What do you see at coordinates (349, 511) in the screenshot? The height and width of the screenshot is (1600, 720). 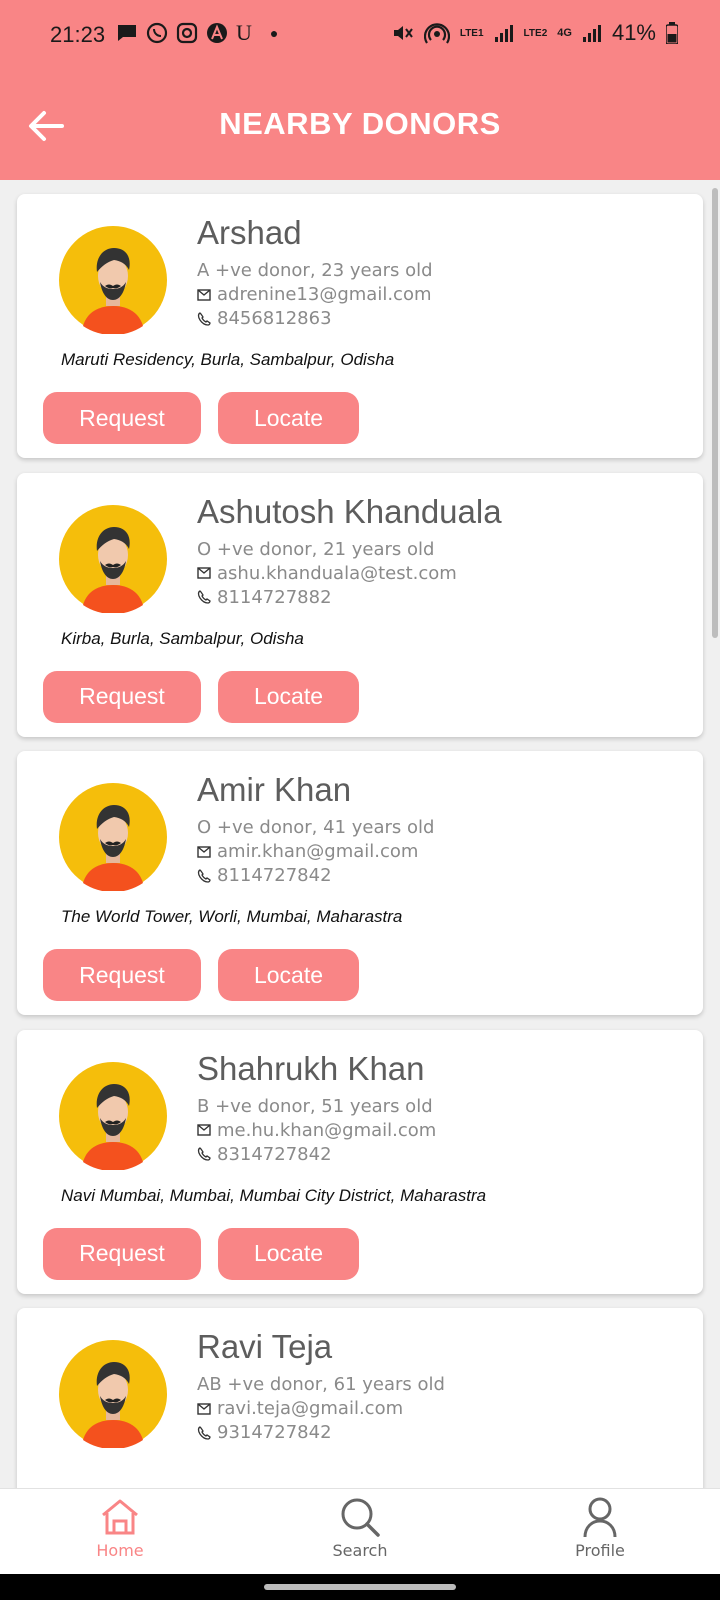 I see `donor-name: Ashutosh Khanduala` at bounding box center [349, 511].